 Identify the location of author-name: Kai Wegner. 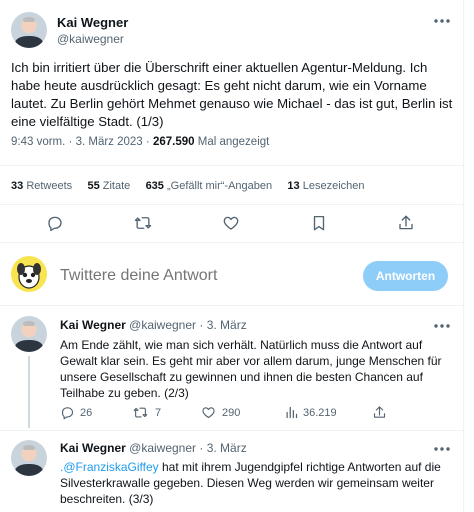
(92, 22).